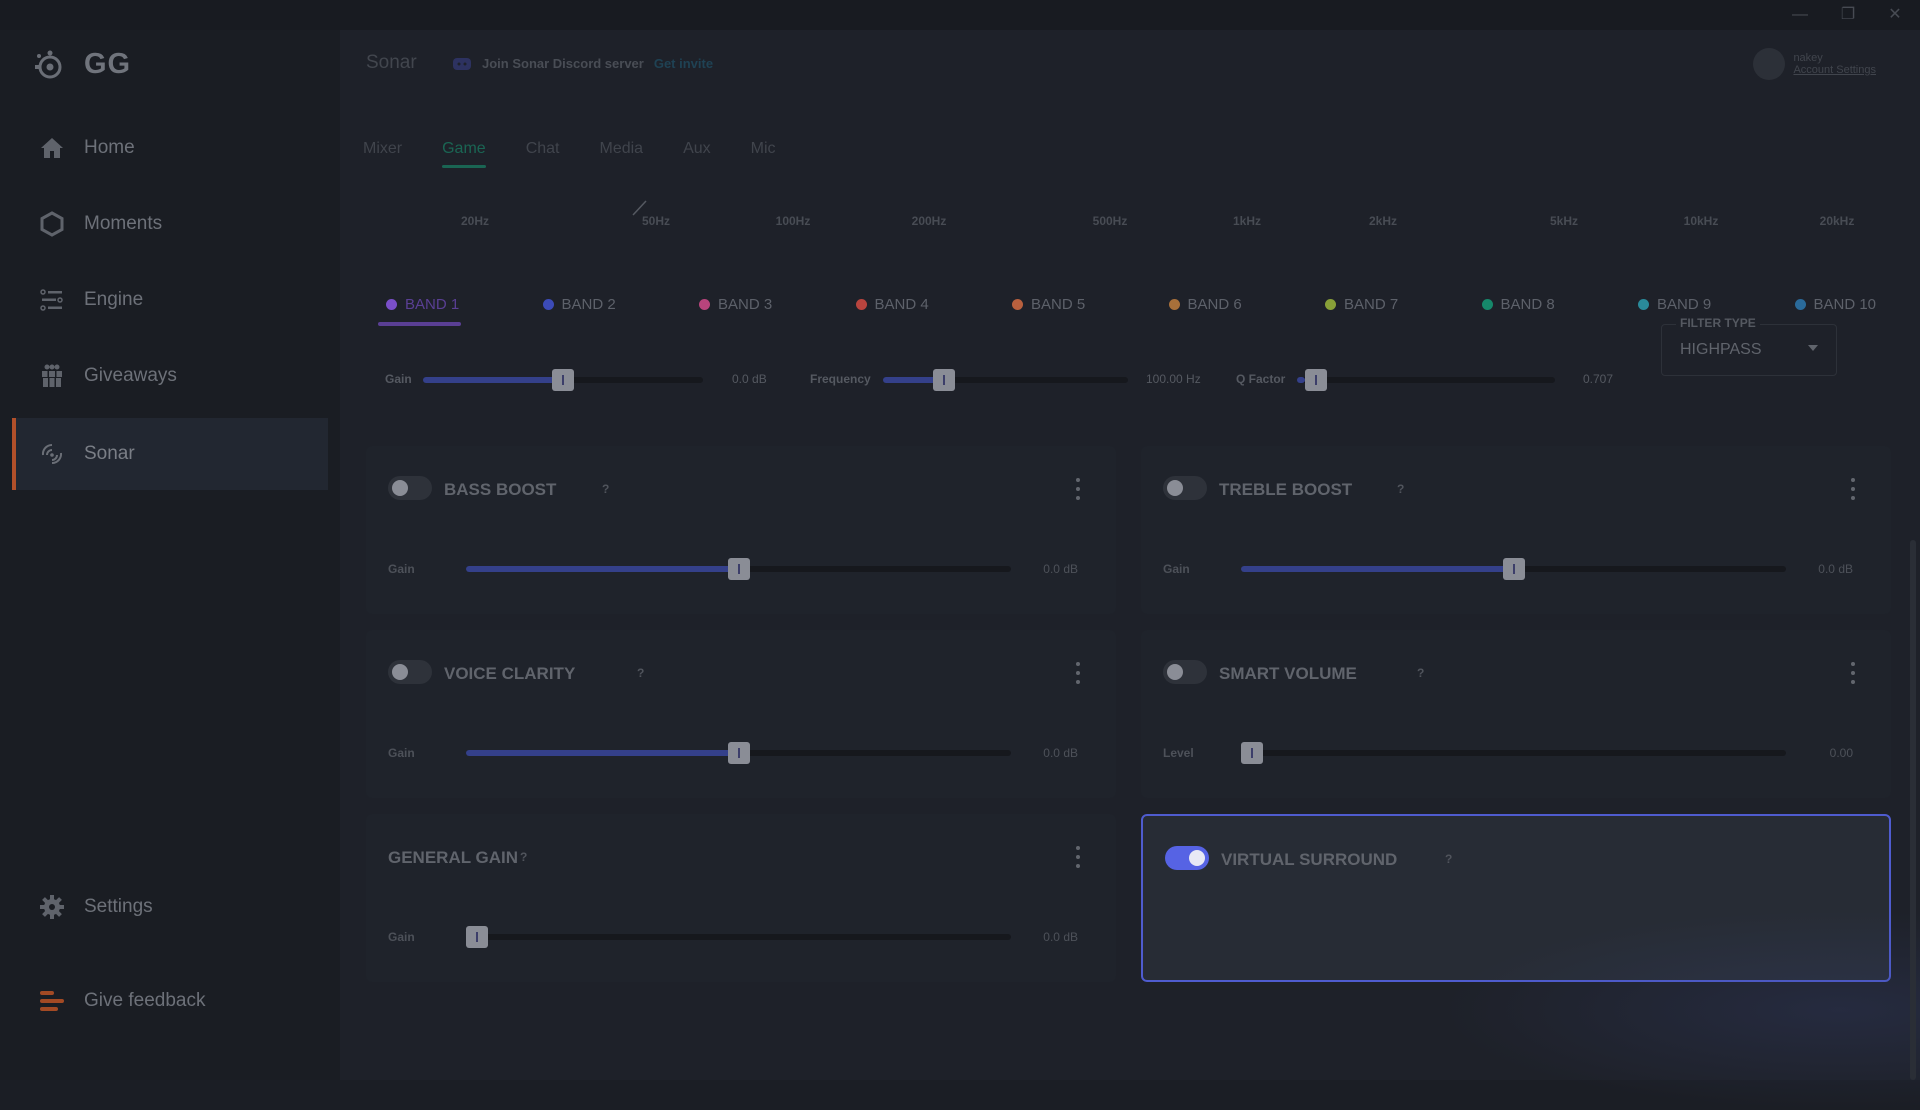 This screenshot has height=1110, width=1920. Describe the element at coordinates (464, 154) in the screenshot. I see `tab-game: Game` at that location.